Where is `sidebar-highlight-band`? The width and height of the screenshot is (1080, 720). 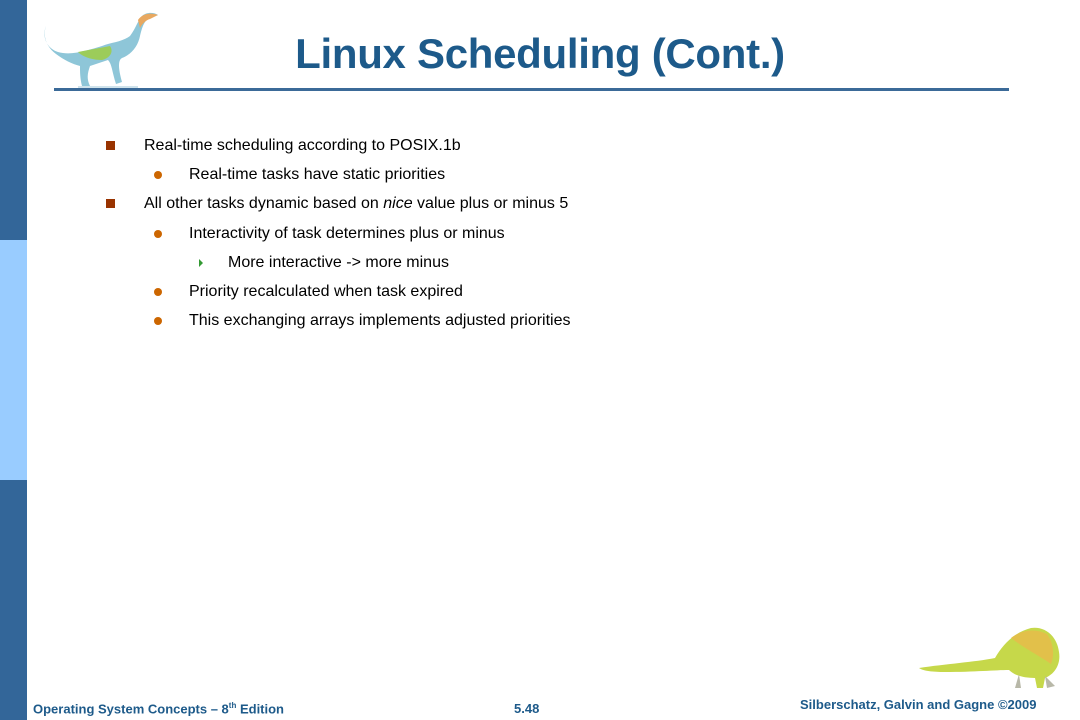
sidebar-highlight-band is located at coordinates (13, 360).